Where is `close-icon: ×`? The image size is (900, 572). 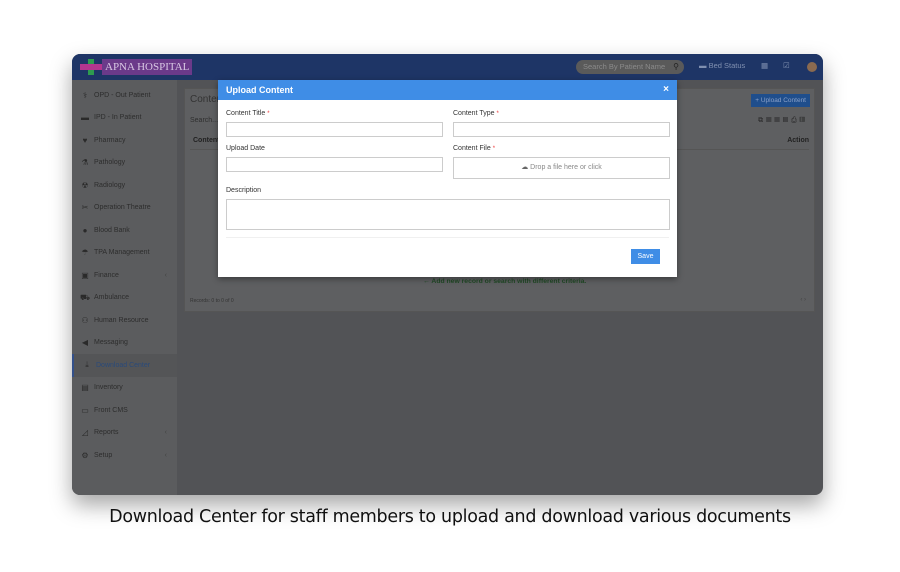
close-icon: × is located at coordinates (666, 90).